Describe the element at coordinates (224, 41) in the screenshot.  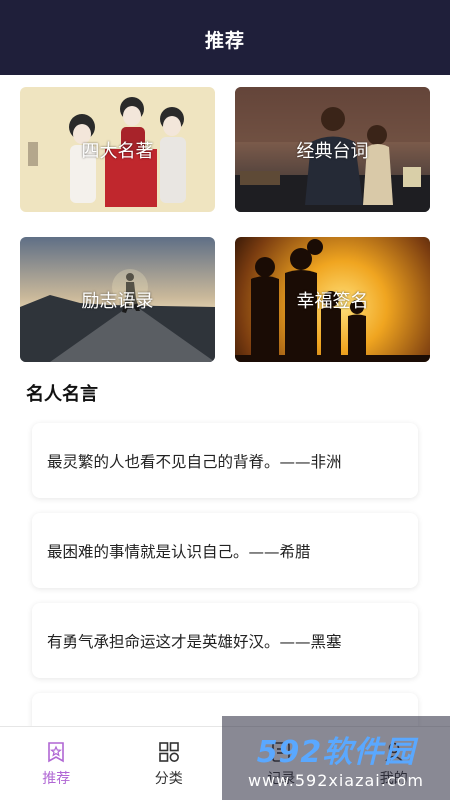
I see `page-title: 推荐` at that location.